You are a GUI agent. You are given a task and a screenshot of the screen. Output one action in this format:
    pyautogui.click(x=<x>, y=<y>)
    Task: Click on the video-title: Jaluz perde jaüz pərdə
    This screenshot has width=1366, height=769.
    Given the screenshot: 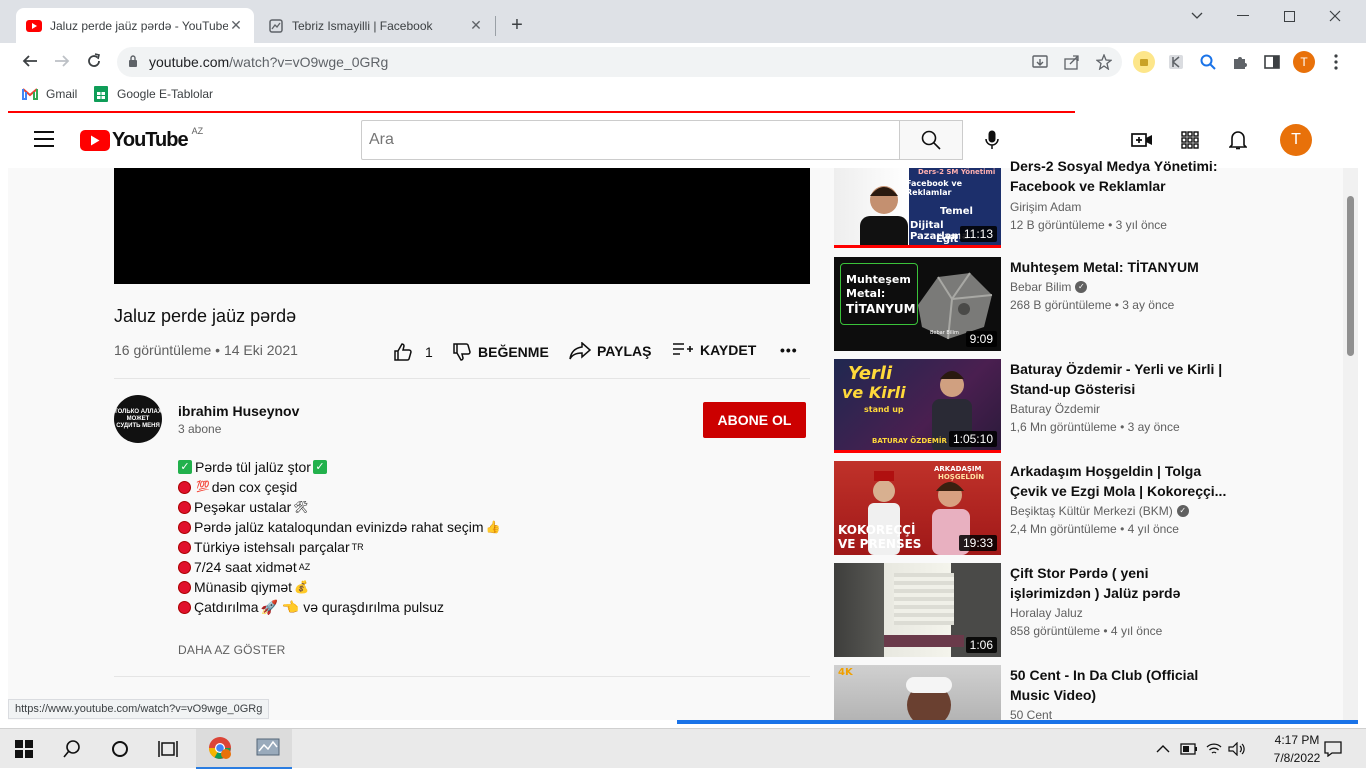 What is the action you would take?
    pyautogui.click(x=205, y=316)
    